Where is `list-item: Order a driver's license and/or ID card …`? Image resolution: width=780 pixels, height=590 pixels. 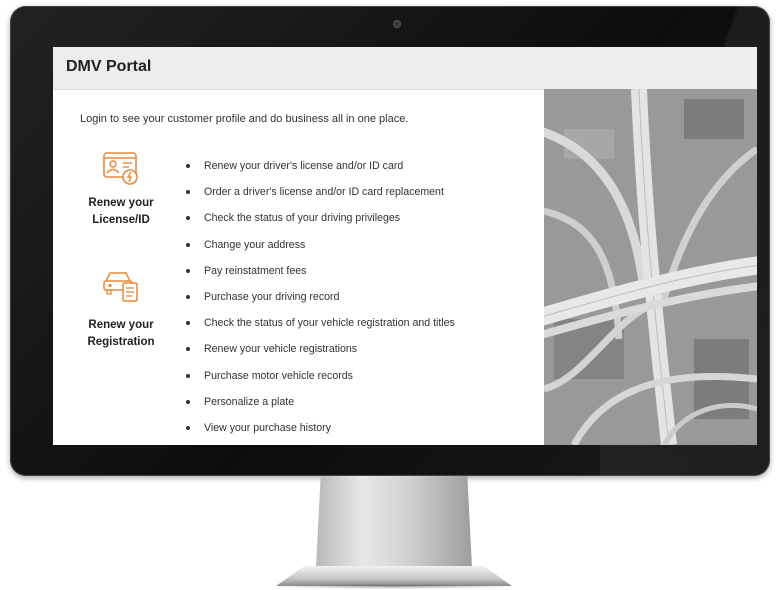 list-item: Order a driver's license and/or ID card … is located at coordinates (320, 192).